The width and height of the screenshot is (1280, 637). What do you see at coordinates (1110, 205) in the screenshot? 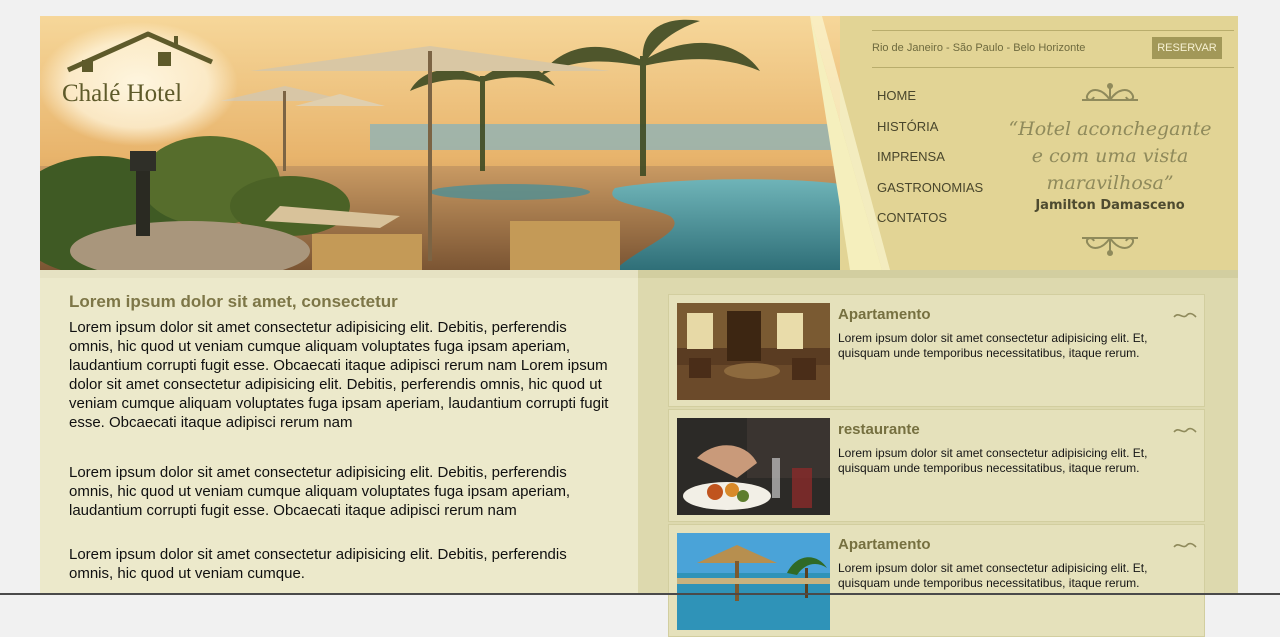
I see `quote-author: Jamilton Damasceno` at bounding box center [1110, 205].